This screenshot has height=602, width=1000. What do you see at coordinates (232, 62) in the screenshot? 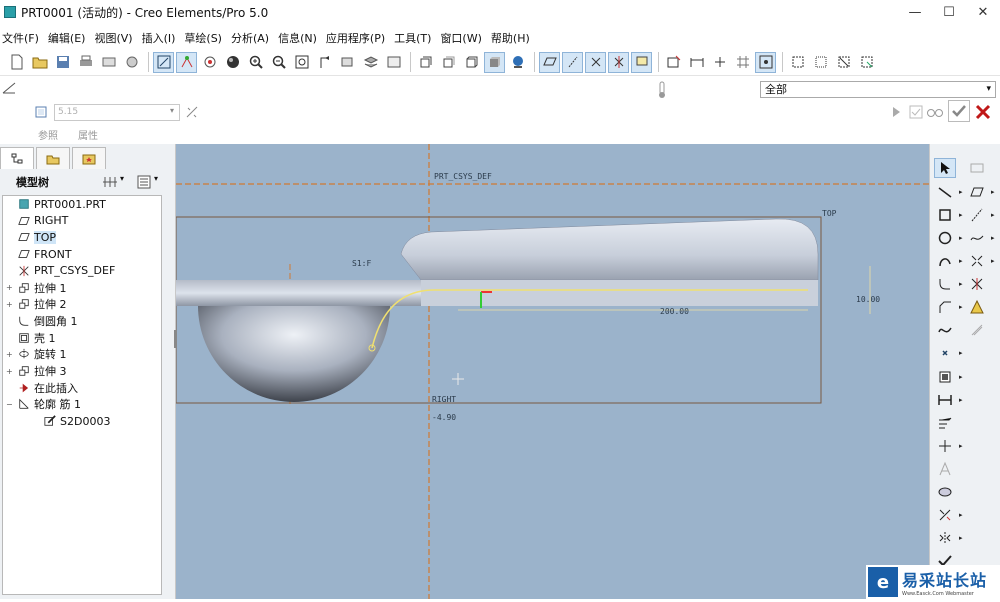
I see `appearance-icon` at bounding box center [232, 62].